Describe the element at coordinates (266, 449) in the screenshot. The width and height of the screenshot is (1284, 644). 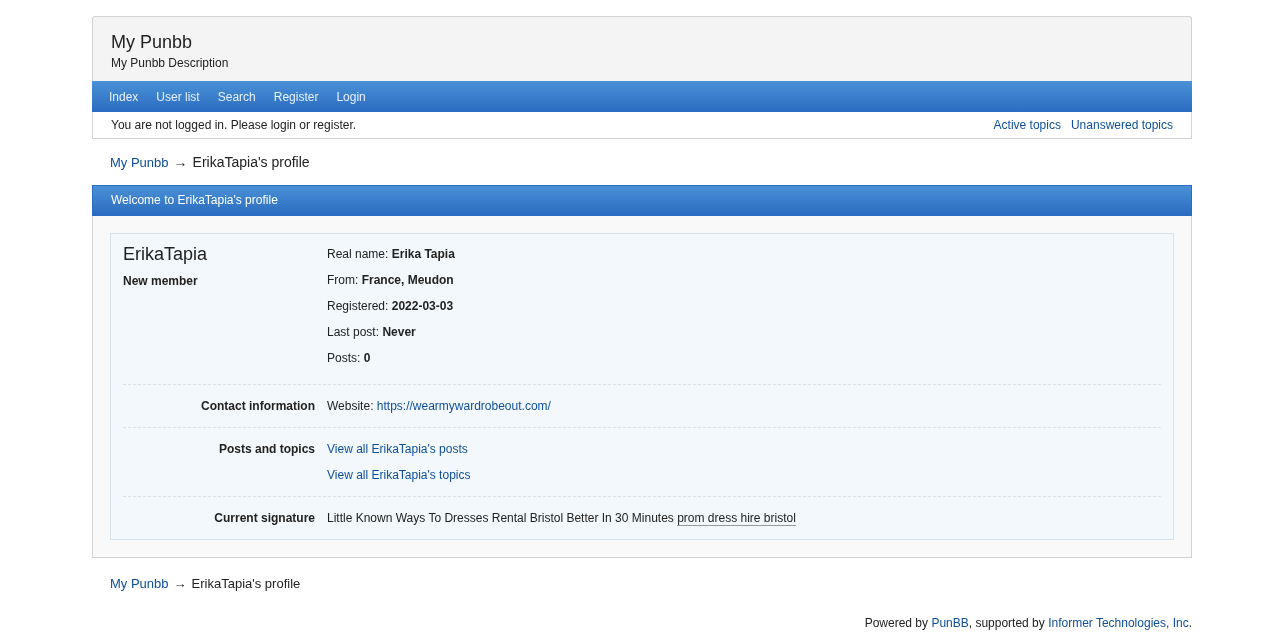
I see `section-heading: Posts and topics` at that location.